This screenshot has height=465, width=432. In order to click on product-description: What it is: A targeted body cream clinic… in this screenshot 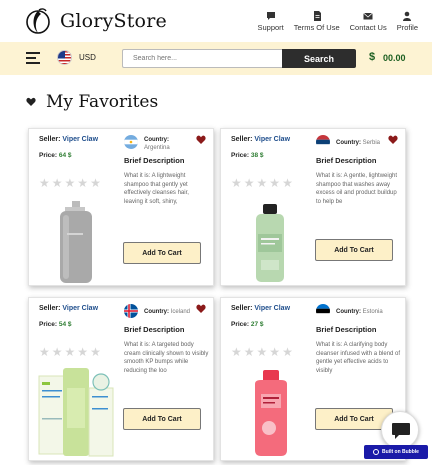, I will do `click(166, 358)`.